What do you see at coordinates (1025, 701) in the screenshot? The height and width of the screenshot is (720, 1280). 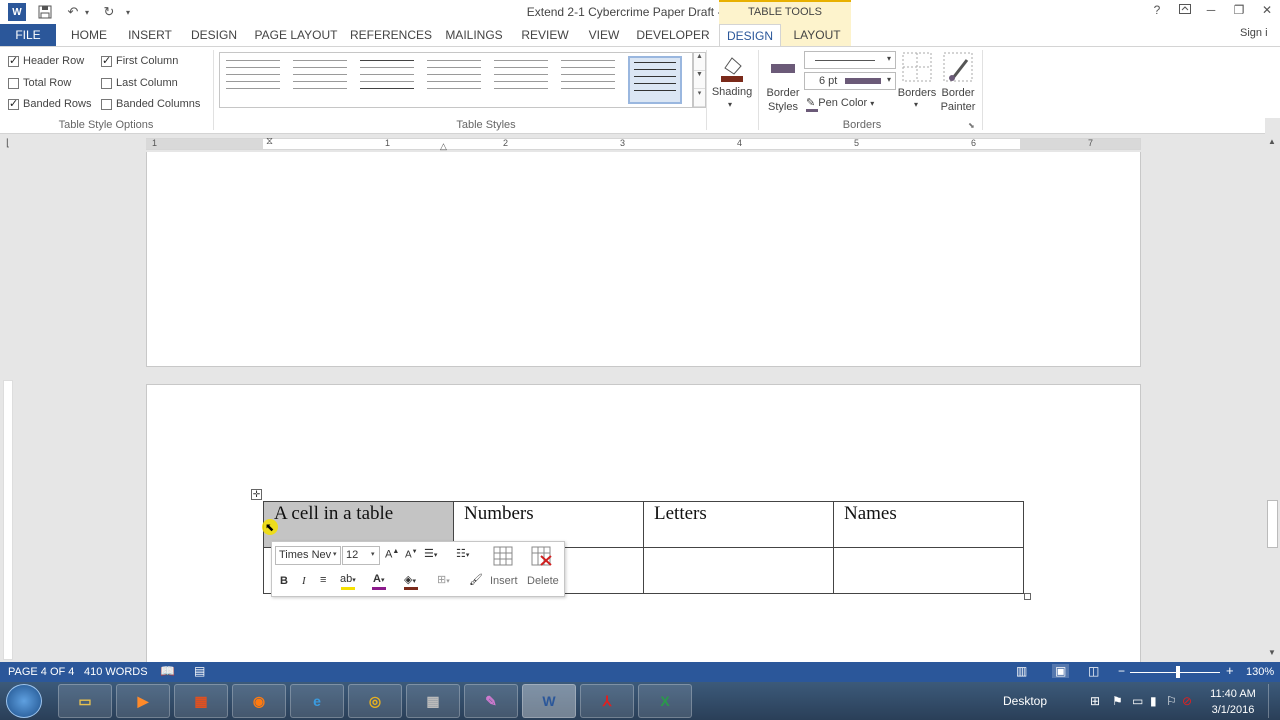 I see `desktop-toolbar-label: Desktop` at bounding box center [1025, 701].